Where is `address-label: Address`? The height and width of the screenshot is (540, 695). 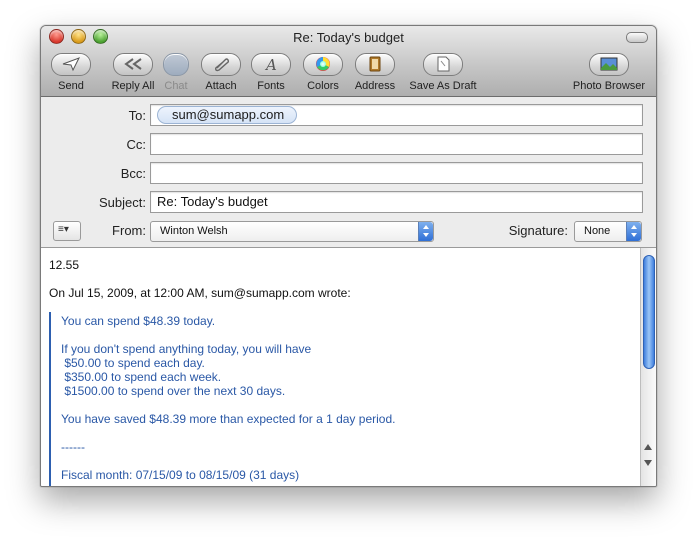
address-label: Address is located at coordinates (375, 86).